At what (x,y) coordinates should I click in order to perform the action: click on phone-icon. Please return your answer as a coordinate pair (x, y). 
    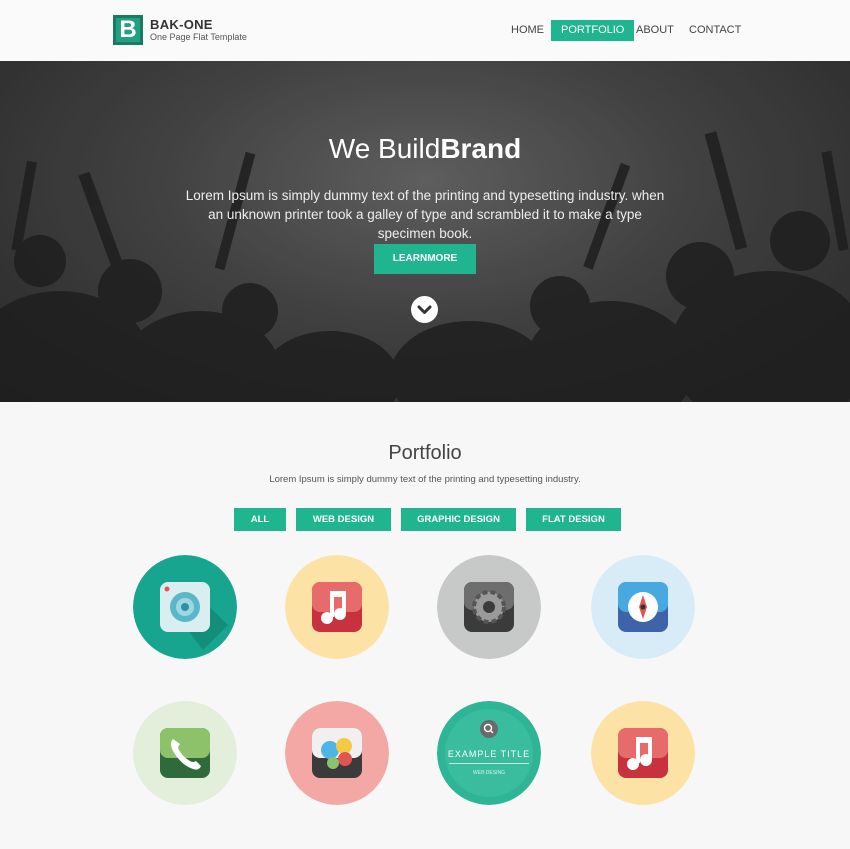
    Looking at the image, I should click on (185, 753).